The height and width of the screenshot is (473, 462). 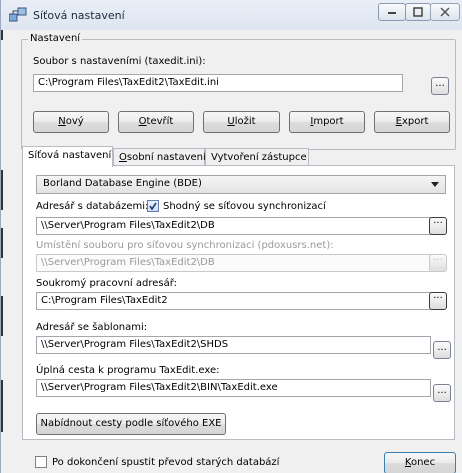 What do you see at coordinates (123, 157) in the screenshot?
I see `tab-personal-settings-accel: O` at bounding box center [123, 157].